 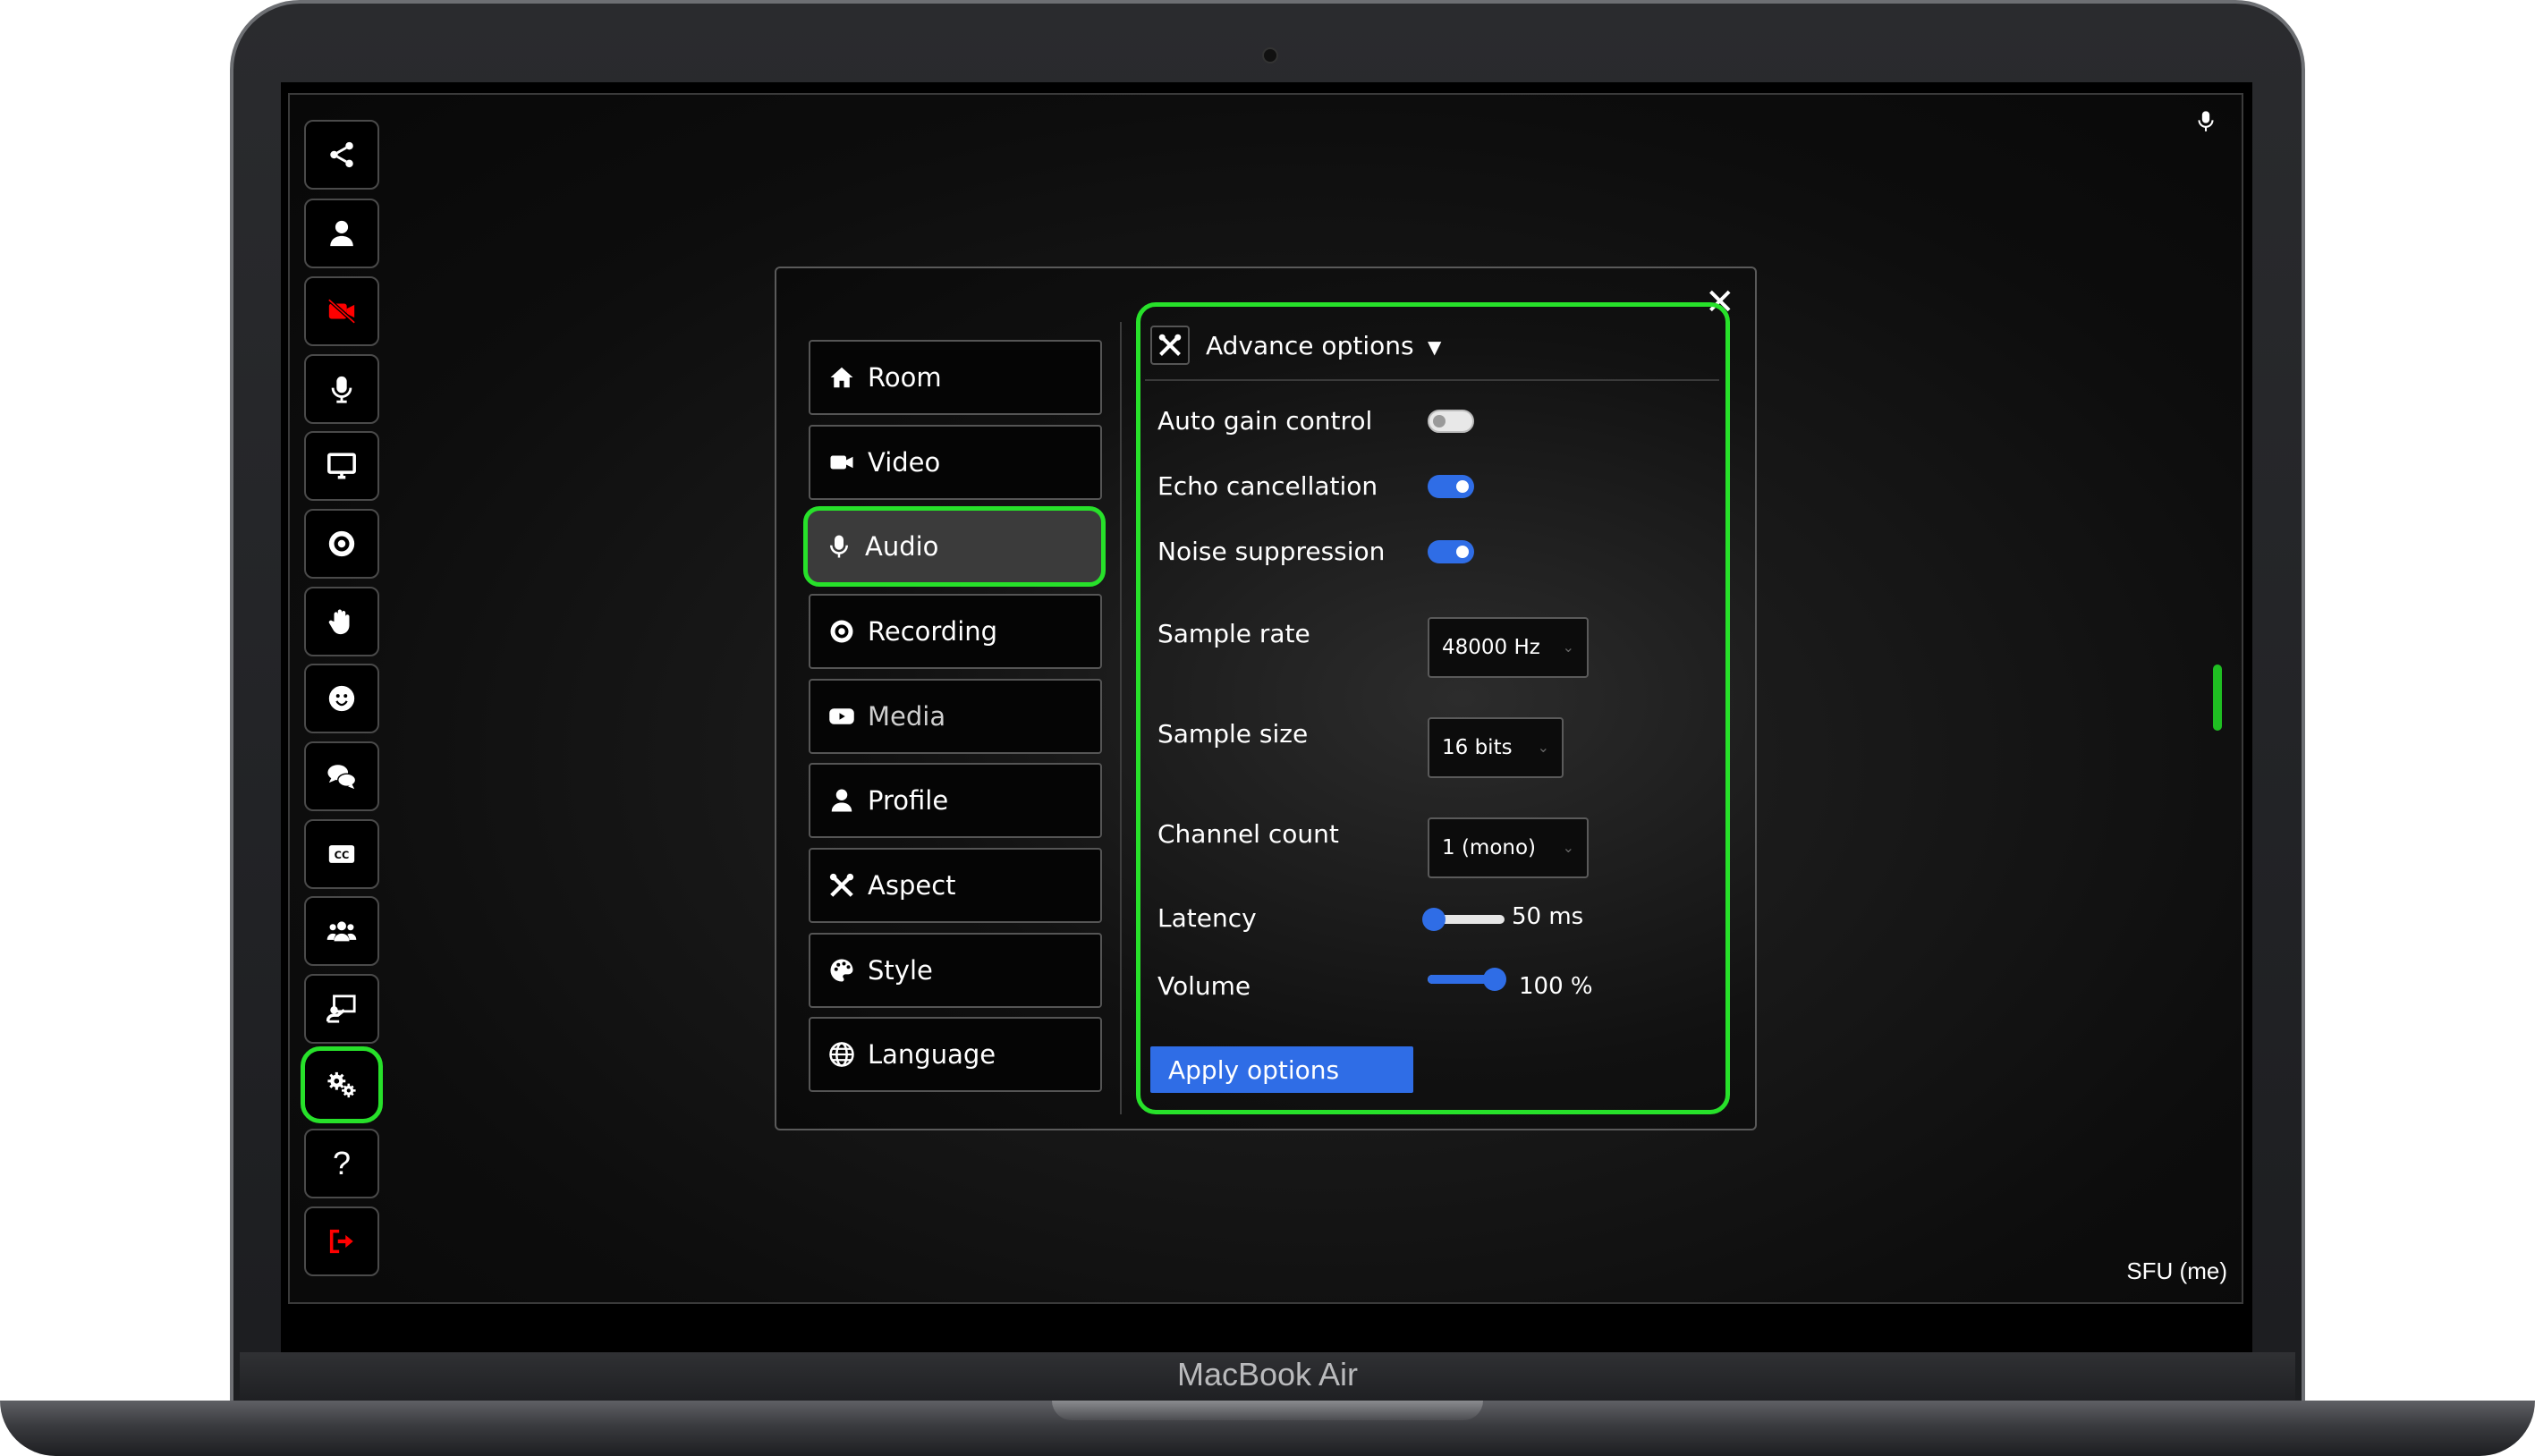 I want to click on palette-icon, so click(x=841, y=971).